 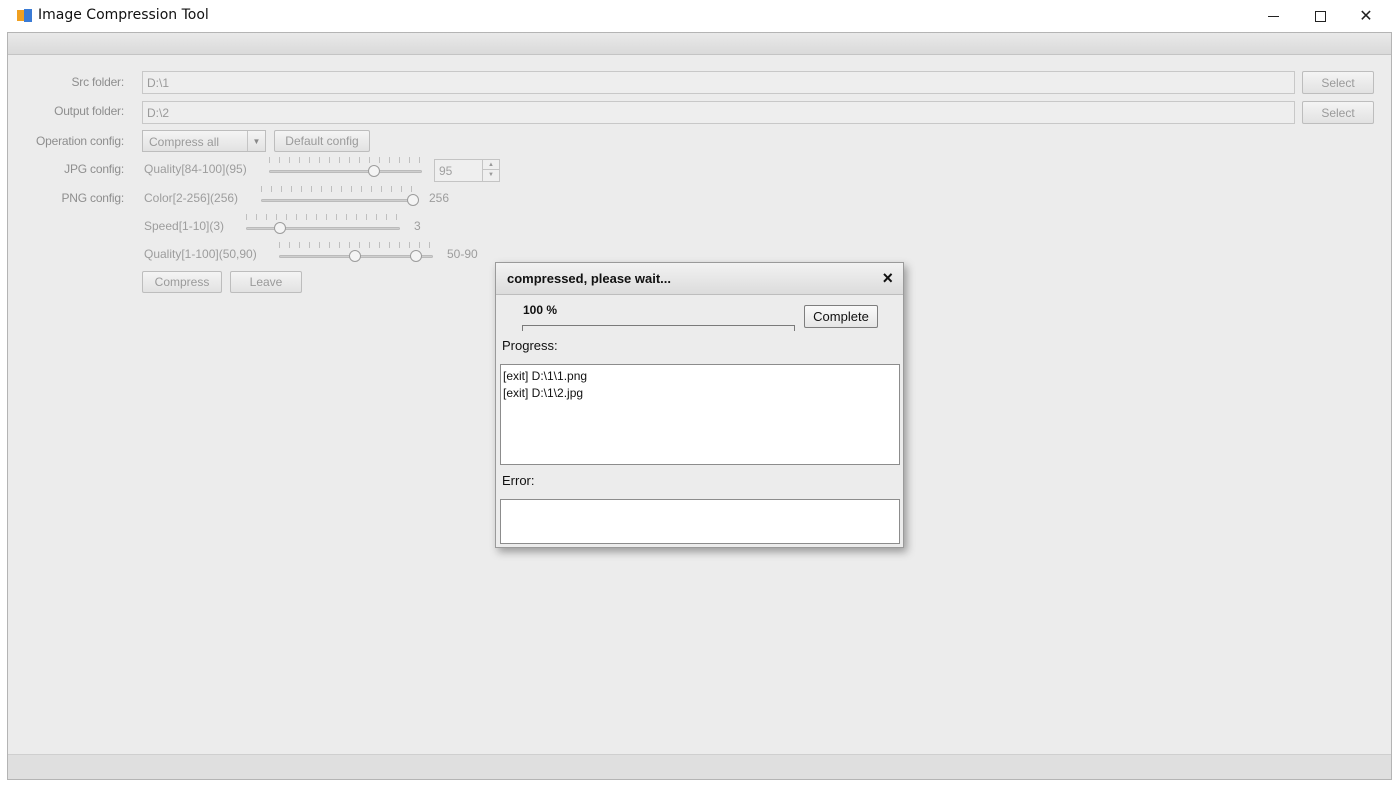 What do you see at coordinates (417, 226) in the screenshot?
I see `png-speed-value: 3` at bounding box center [417, 226].